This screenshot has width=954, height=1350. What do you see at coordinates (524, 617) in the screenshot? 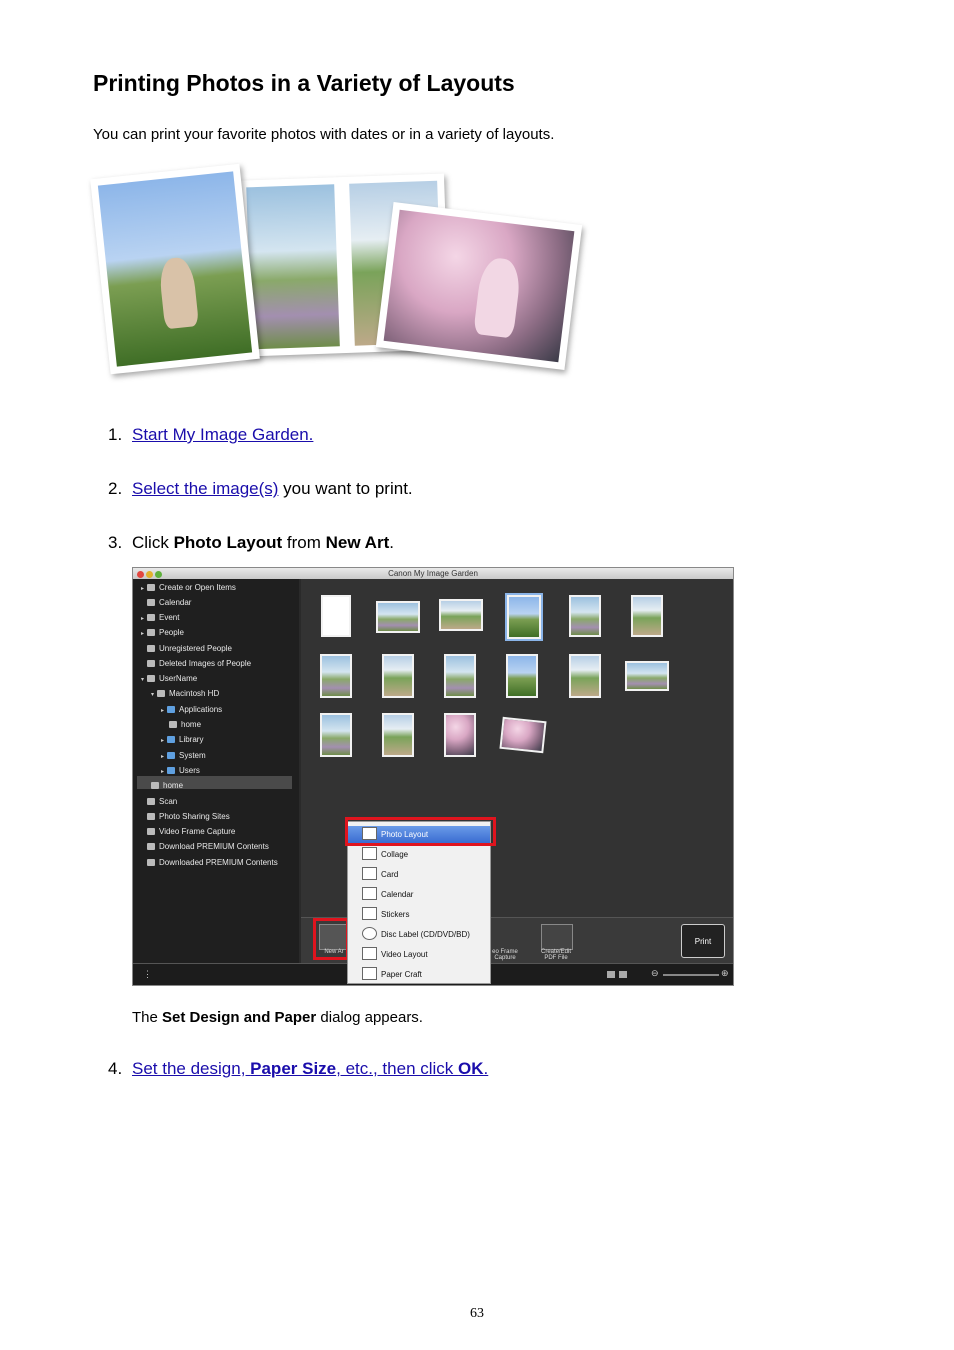
I see `thumbnail-photo-selected` at bounding box center [524, 617].